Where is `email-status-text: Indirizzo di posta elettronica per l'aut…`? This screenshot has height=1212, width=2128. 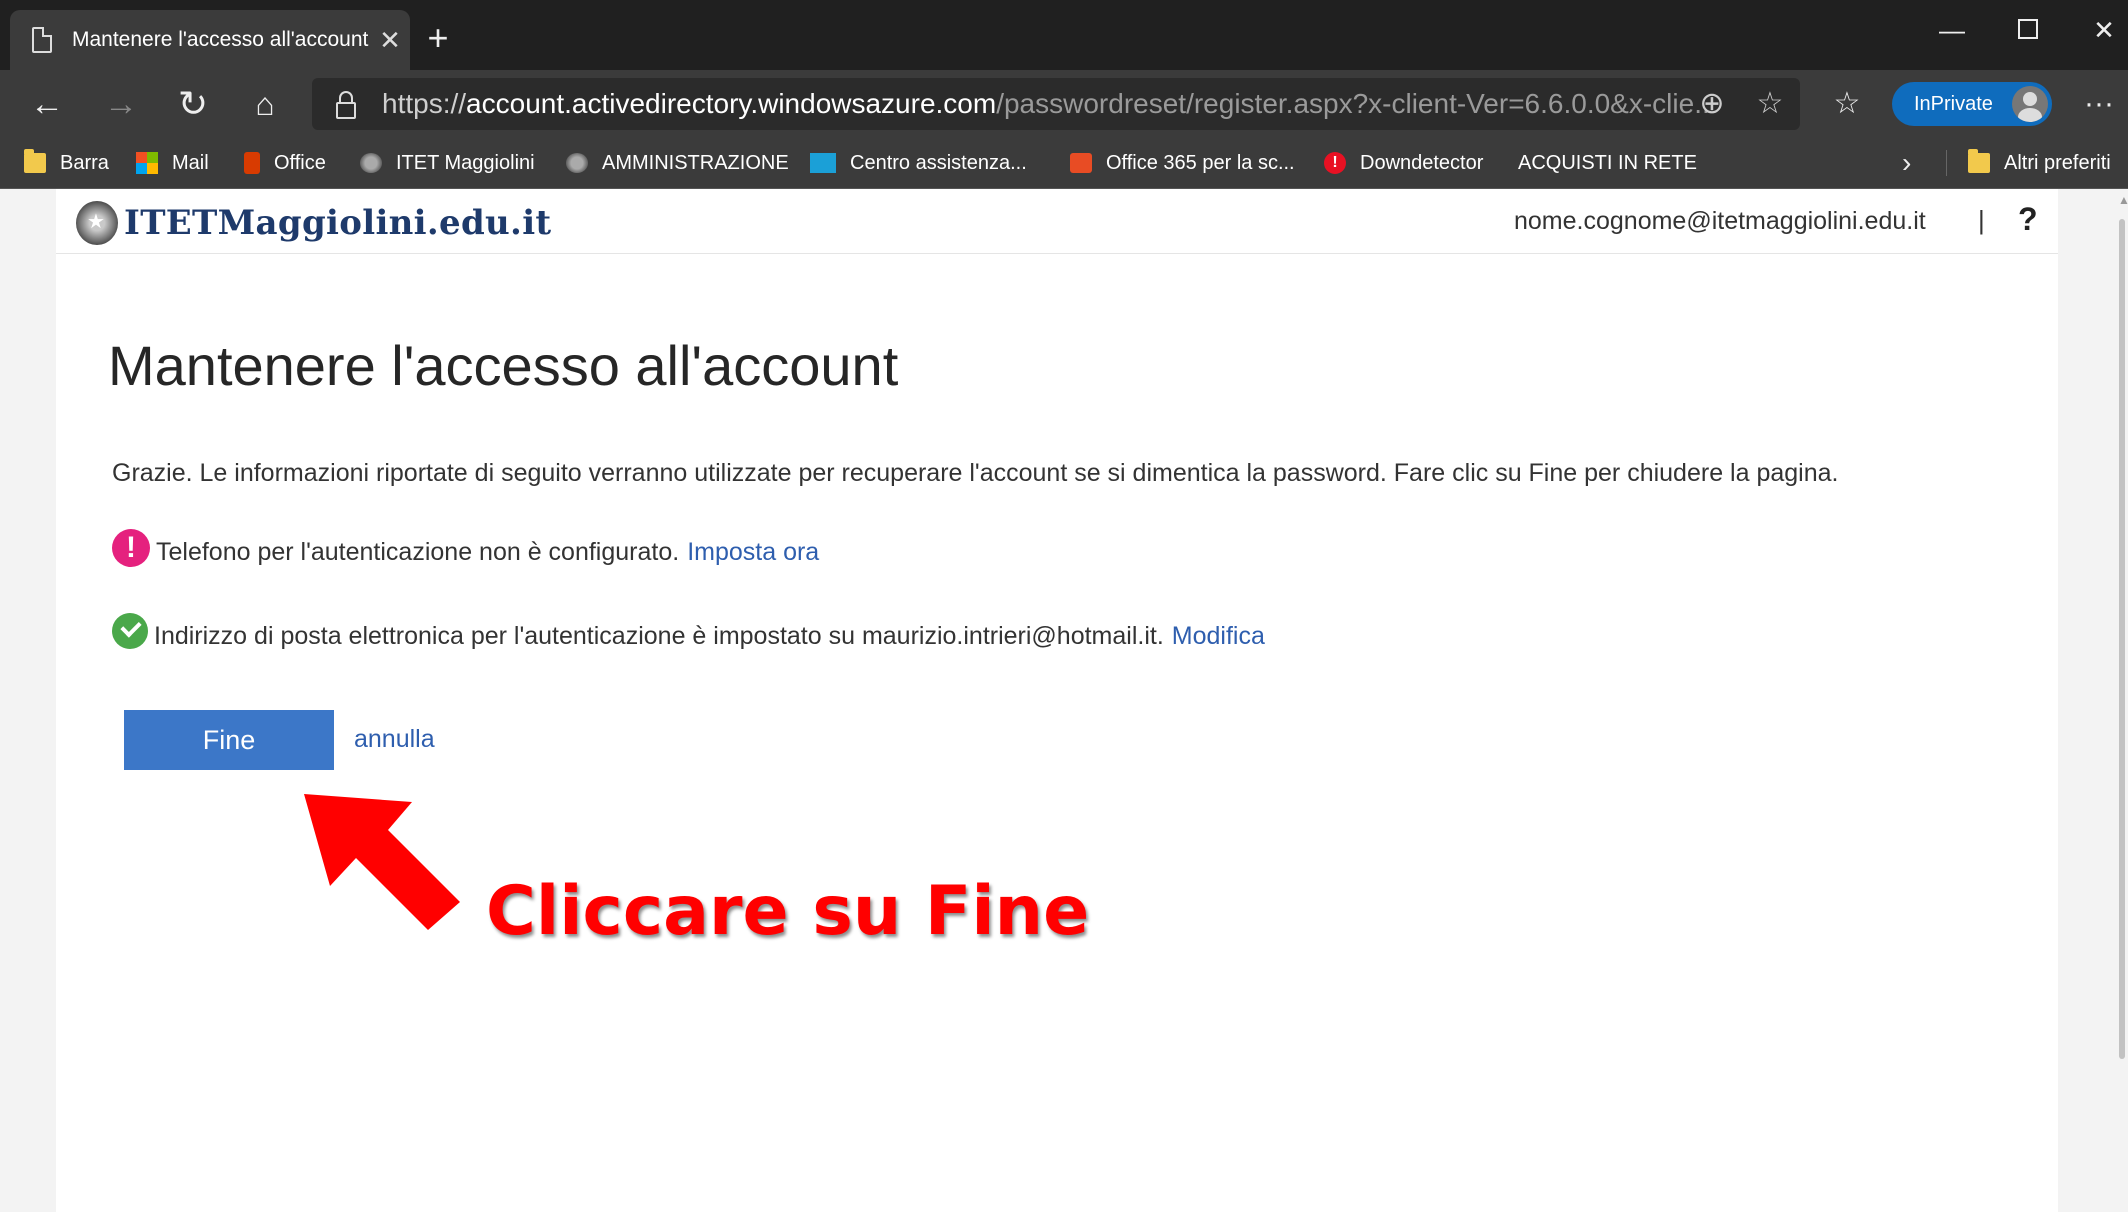 email-status-text: Indirizzo di posta elettronica per l'aut… is located at coordinates (659, 636).